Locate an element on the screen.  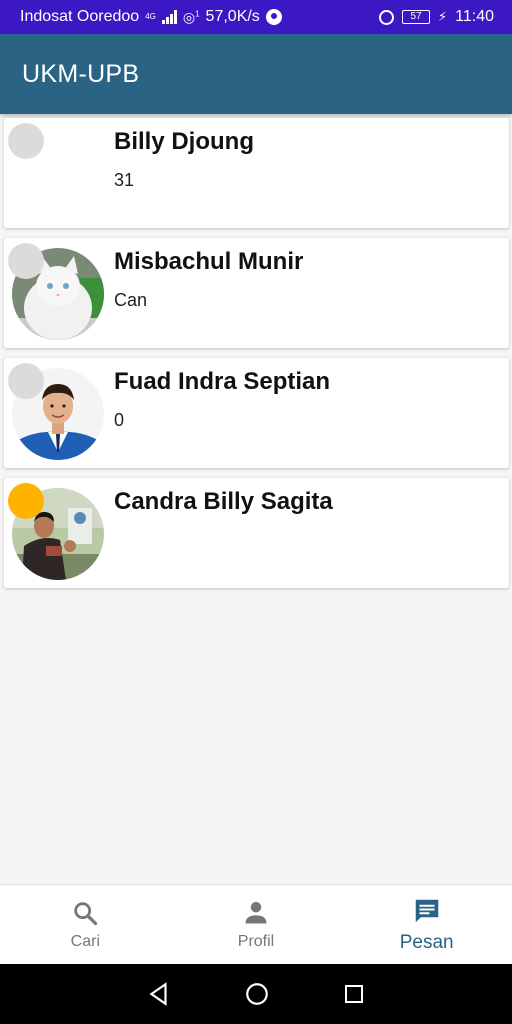
clock: 11:40 is located at coordinates (474, 16).